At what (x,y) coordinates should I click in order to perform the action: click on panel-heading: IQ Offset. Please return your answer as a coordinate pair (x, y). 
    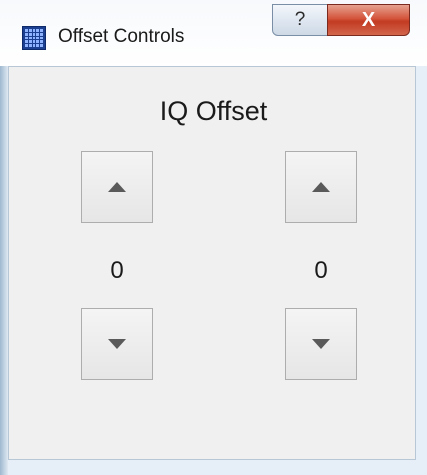
    Looking at the image, I should click on (213, 111).